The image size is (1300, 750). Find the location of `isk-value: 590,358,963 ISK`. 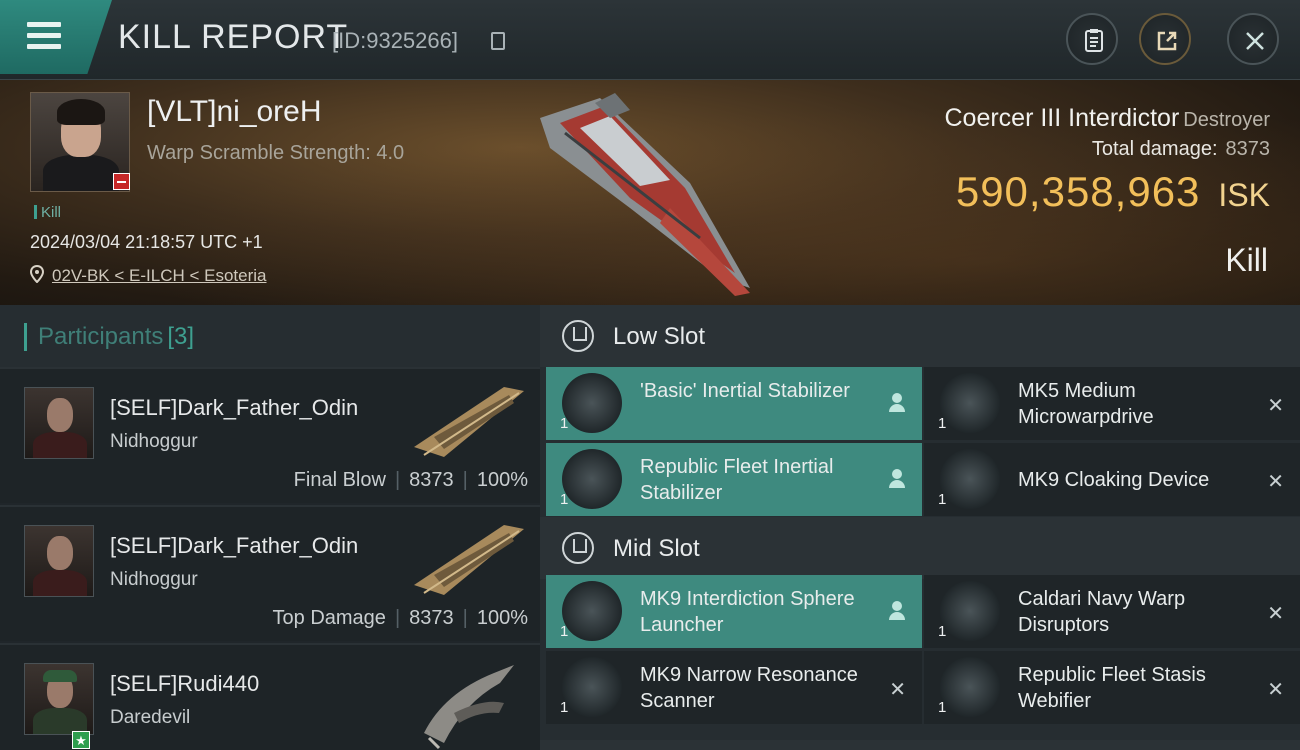

isk-value: 590,358,963 ISK is located at coordinates (1113, 192).